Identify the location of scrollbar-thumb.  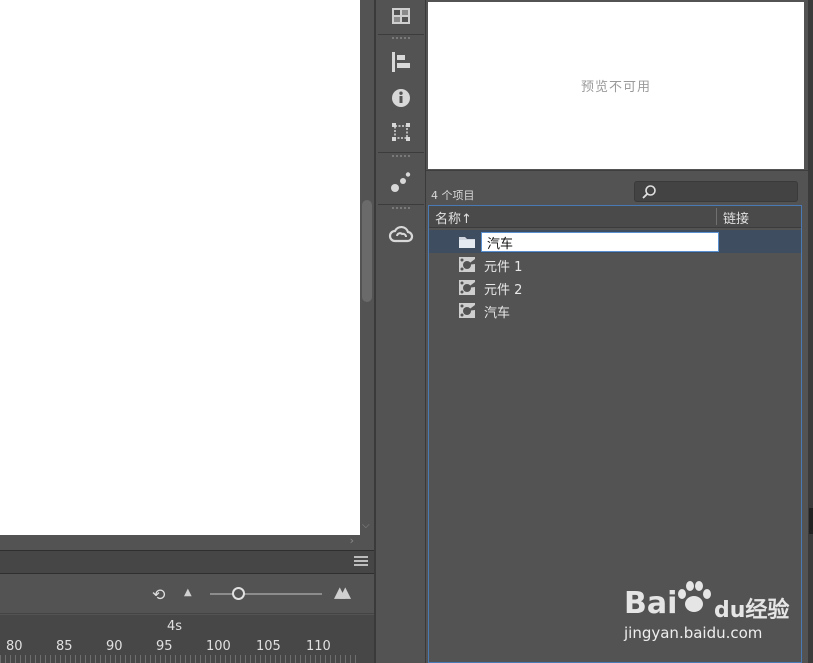
(367, 251).